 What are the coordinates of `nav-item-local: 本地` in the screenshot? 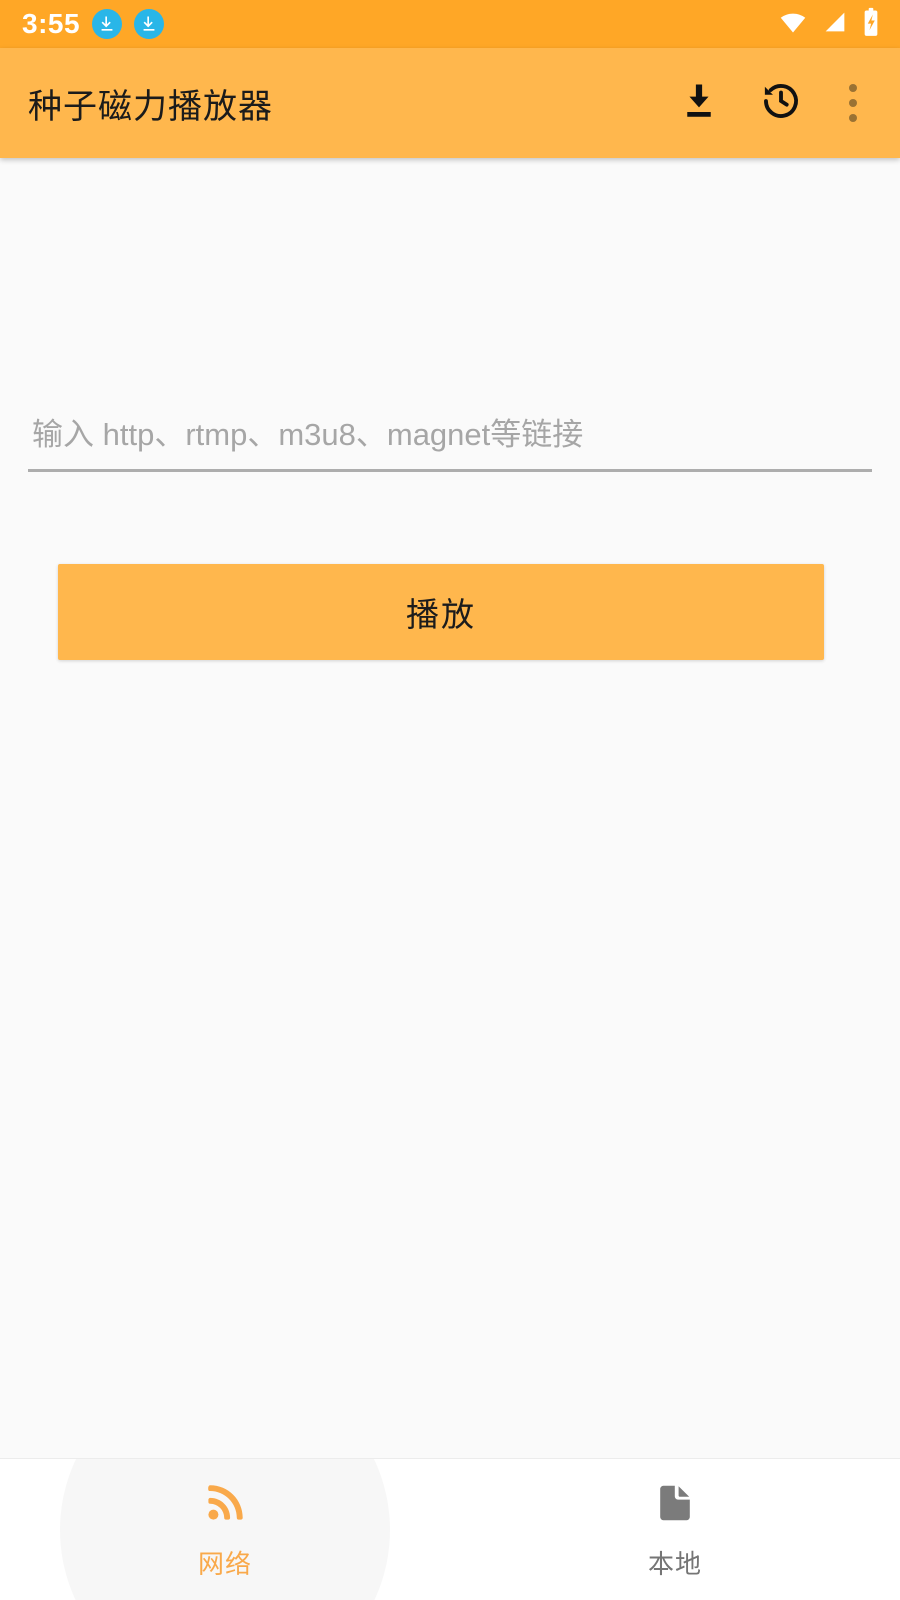 It's located at (675, 1529).